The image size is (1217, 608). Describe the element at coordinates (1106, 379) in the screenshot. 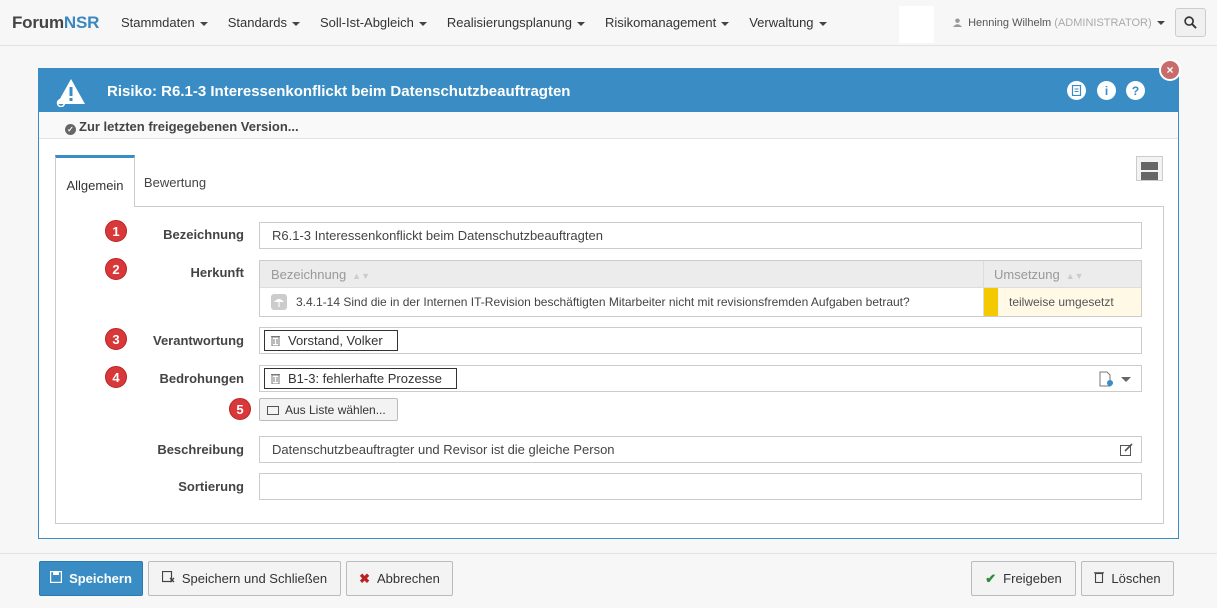

I see `new-document-icon` at that location.